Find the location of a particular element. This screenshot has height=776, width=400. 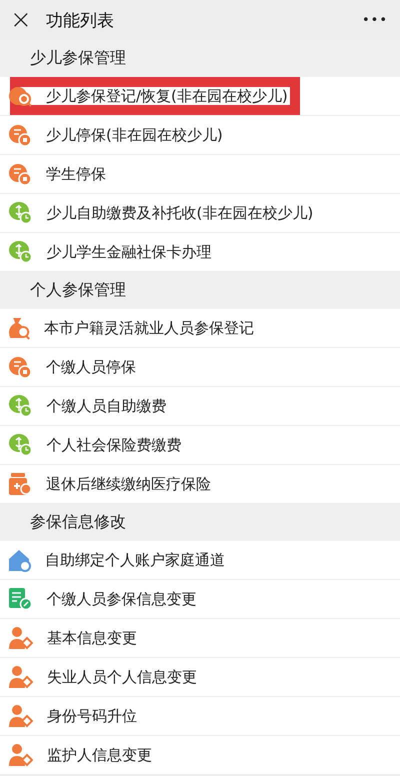

item-label: 少儿学生金融社保卡办理 is located at coordinates (129, 252).